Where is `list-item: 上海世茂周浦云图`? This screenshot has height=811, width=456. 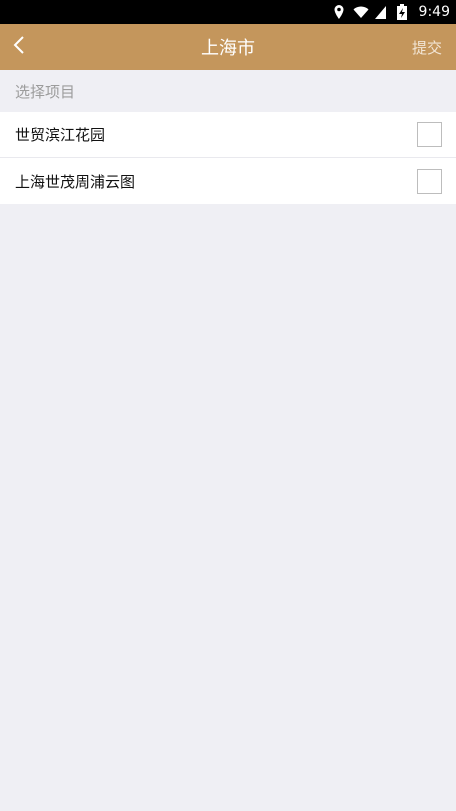
list-item: 上海世茂周浦云图 is located at coordinates (228, 181).